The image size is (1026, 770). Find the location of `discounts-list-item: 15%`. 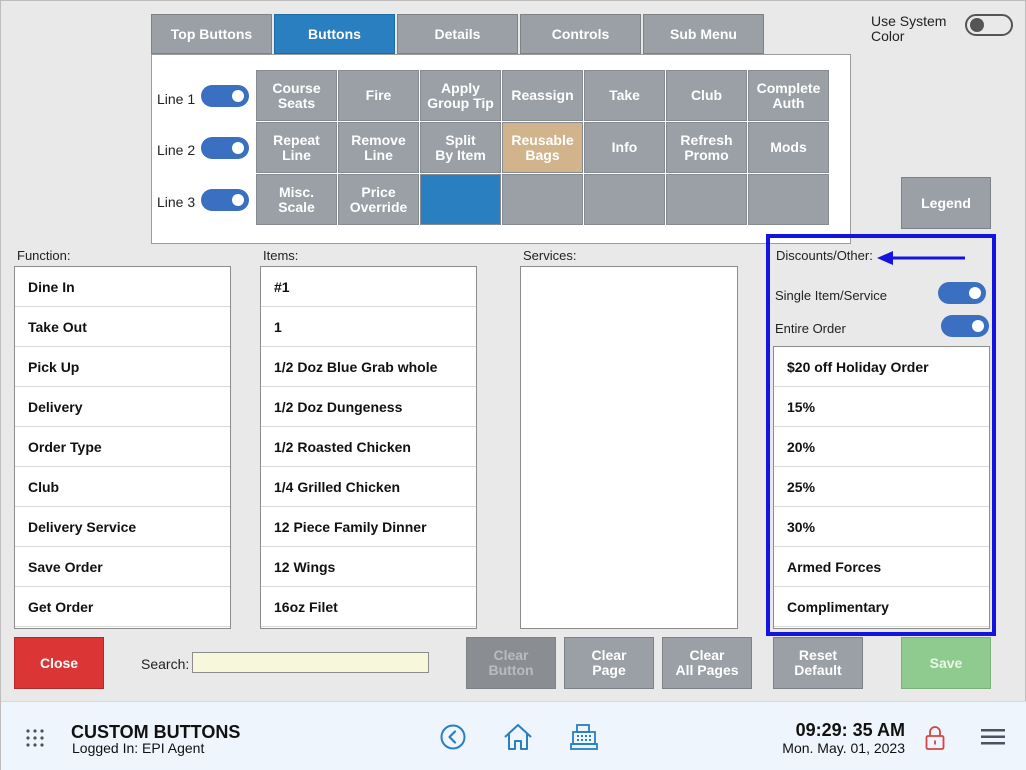

discounts-list-item: 15% is located at coordinates (881, 407).